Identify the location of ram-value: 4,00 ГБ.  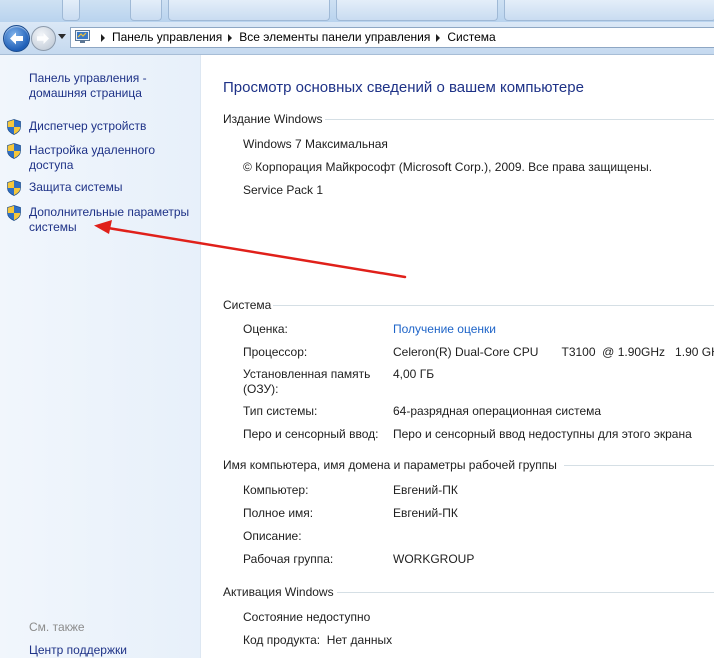
(414, 374).